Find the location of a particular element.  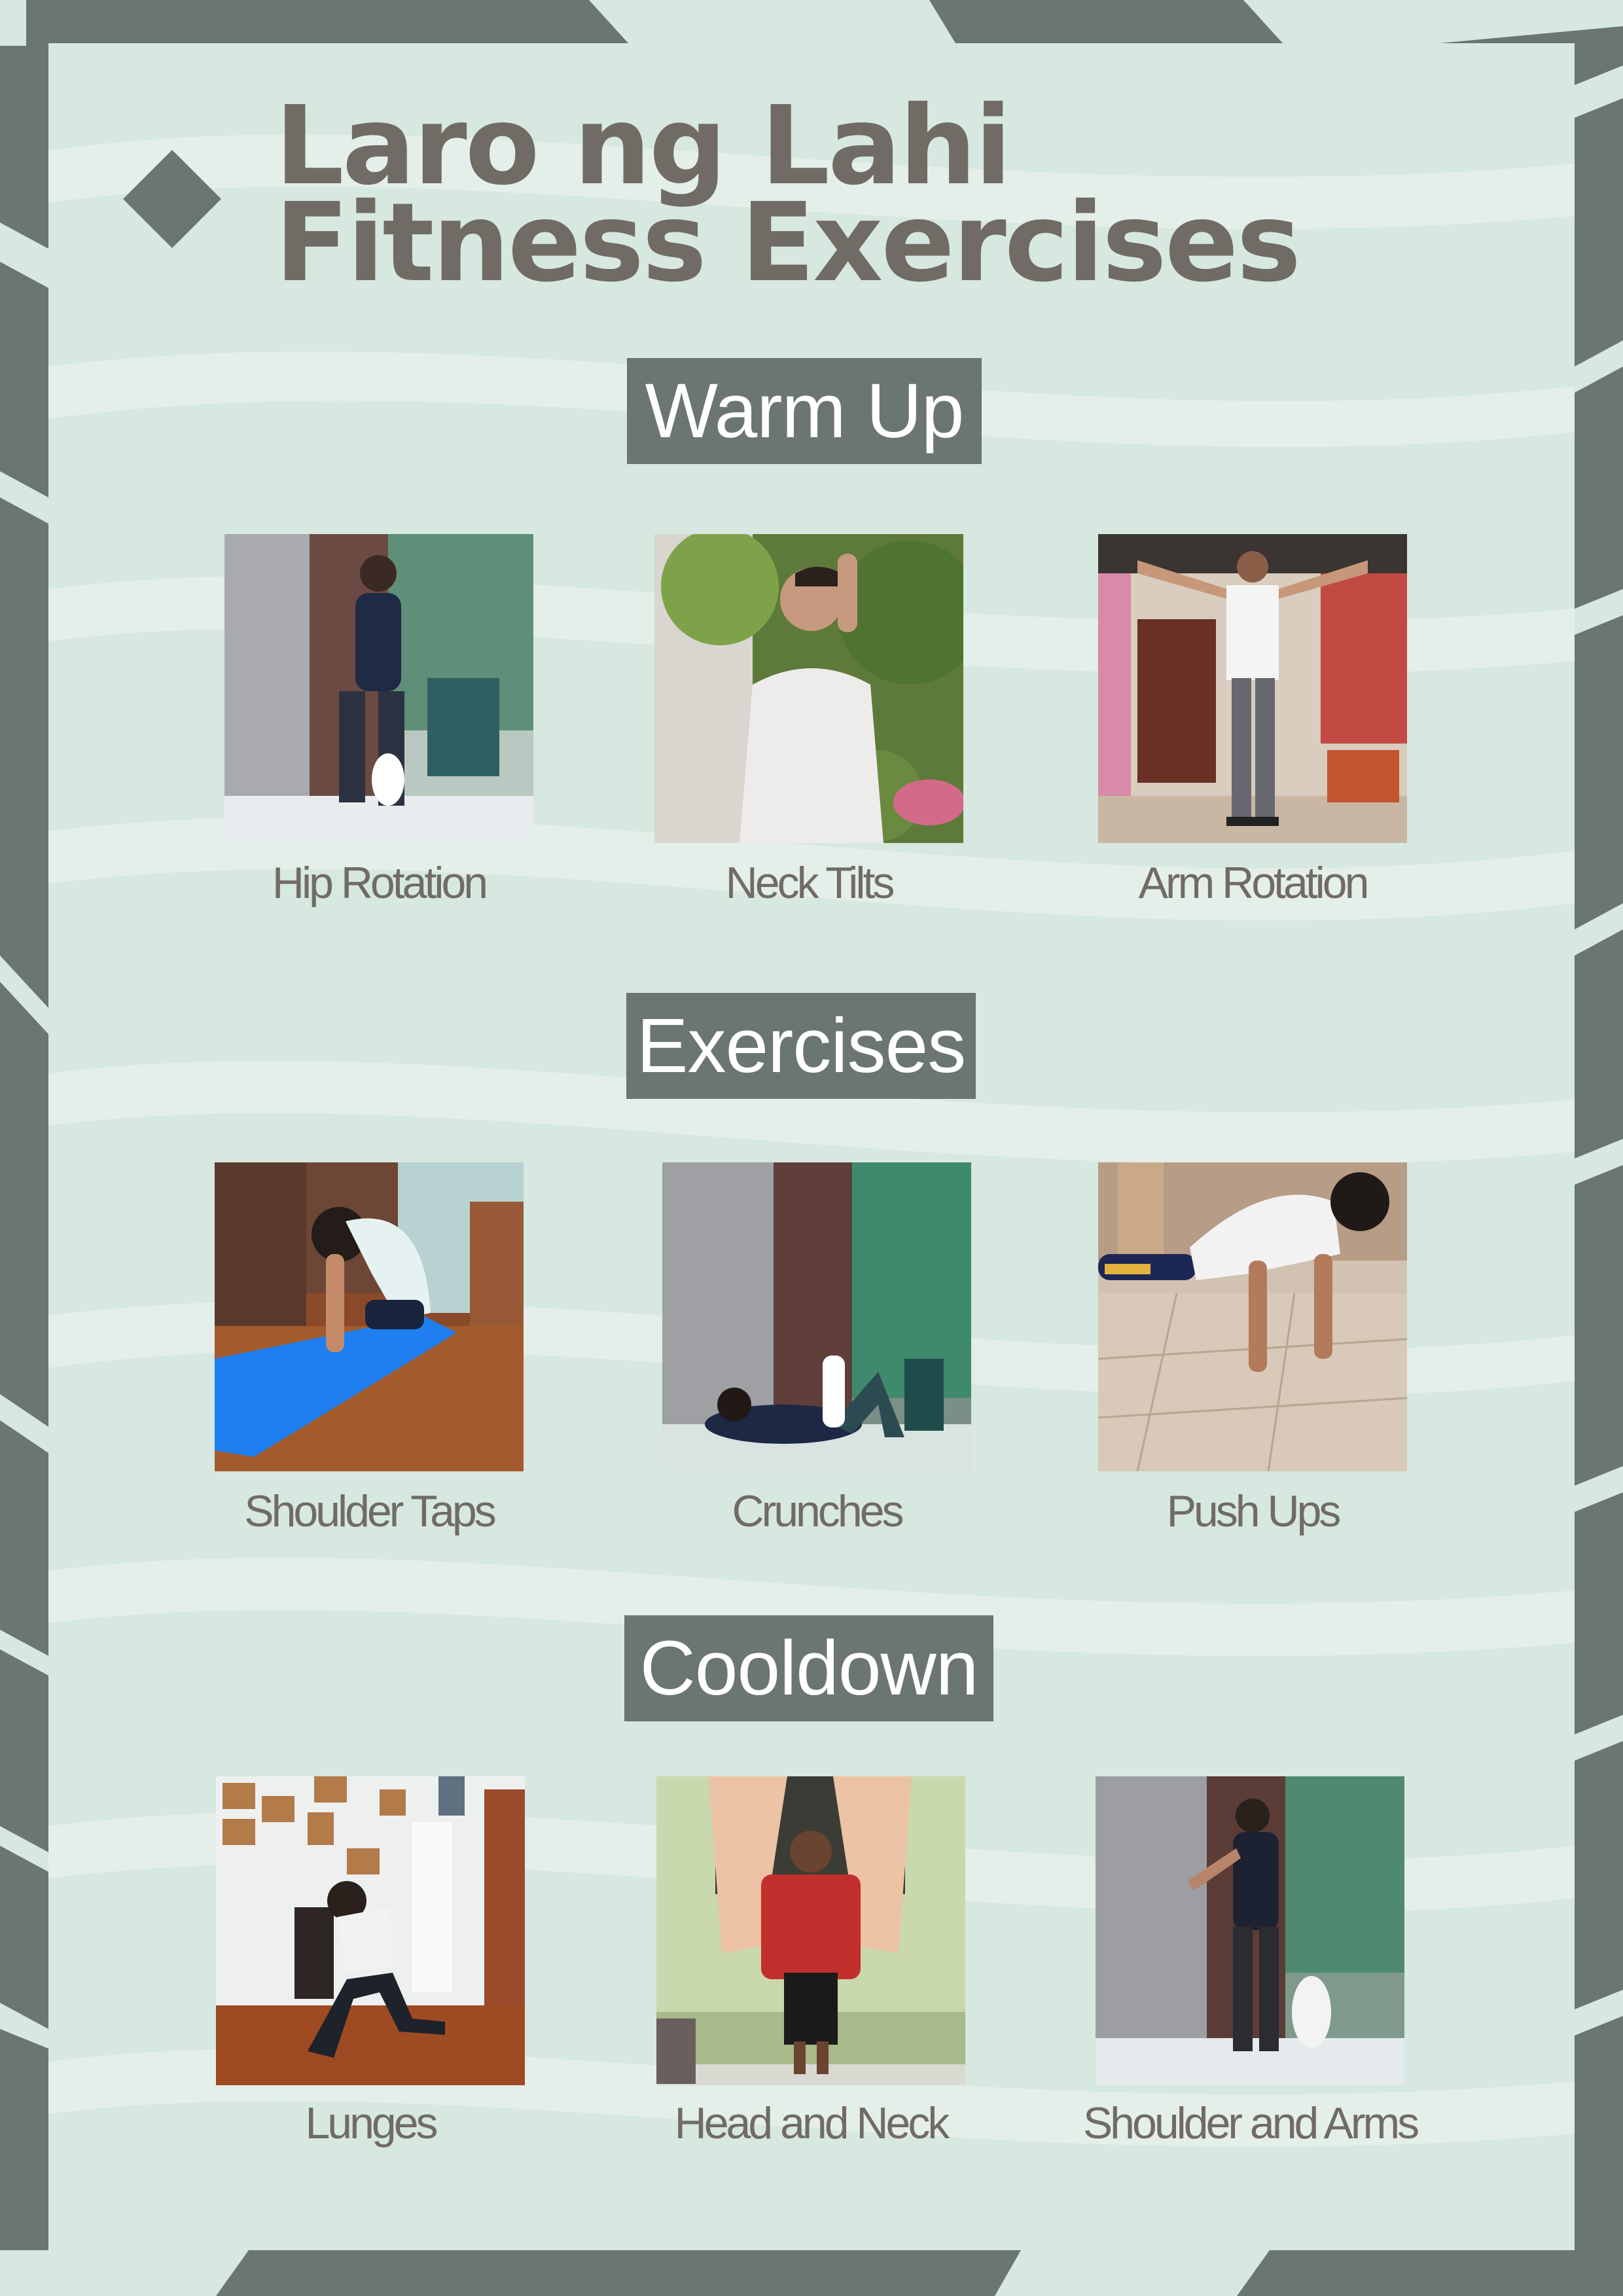

section-heading-exercises: Exercises is located at coordinates (801, 1046).